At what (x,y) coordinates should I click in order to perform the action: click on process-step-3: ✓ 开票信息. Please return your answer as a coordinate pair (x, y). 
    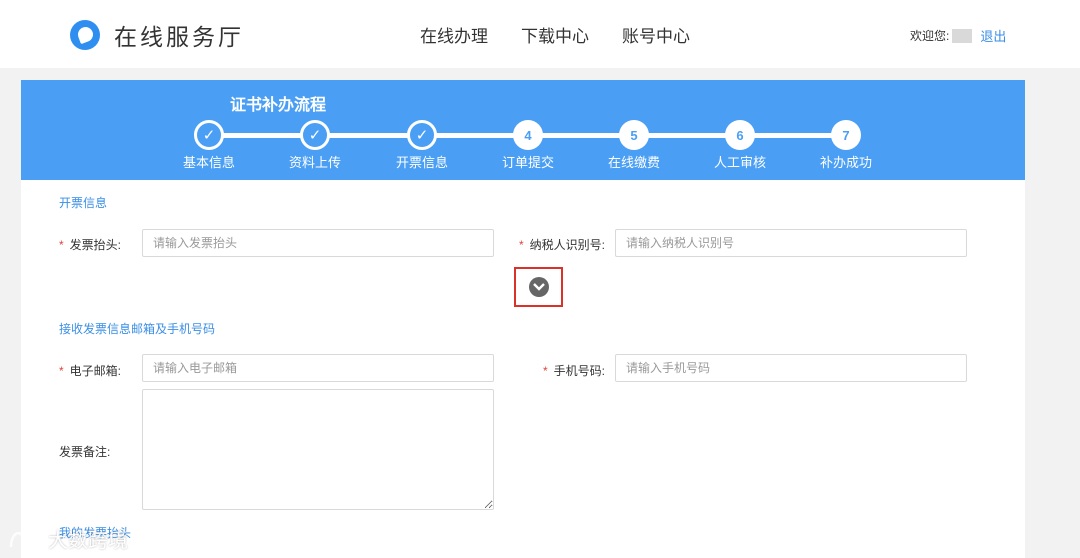
    Looking at the image, I should click on (422, 145).